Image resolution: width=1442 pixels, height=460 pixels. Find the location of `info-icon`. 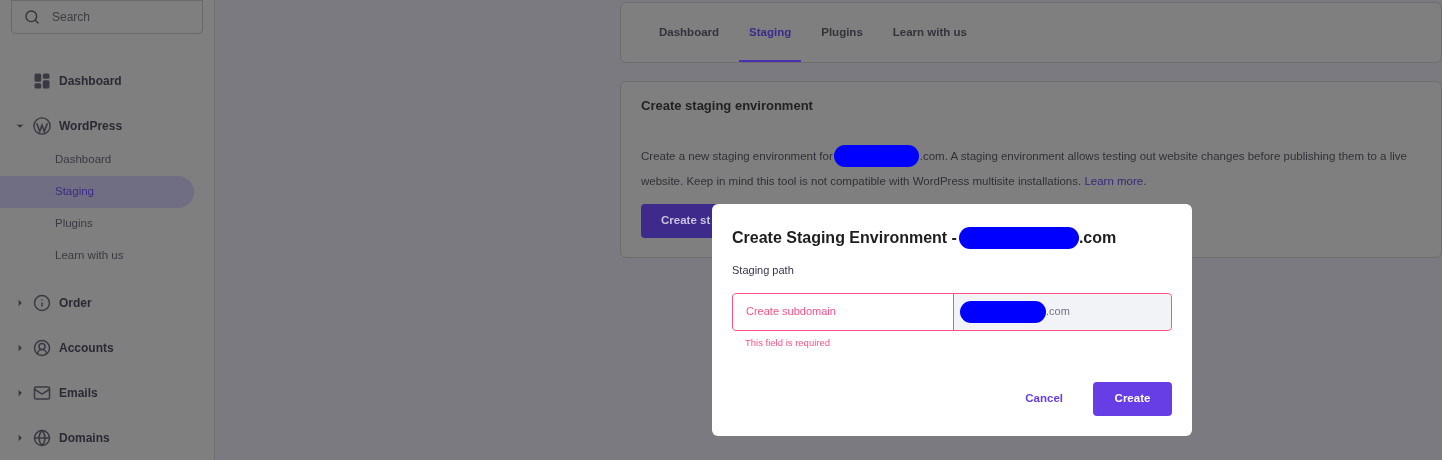

info-icon is located at coordinates (42, 302).